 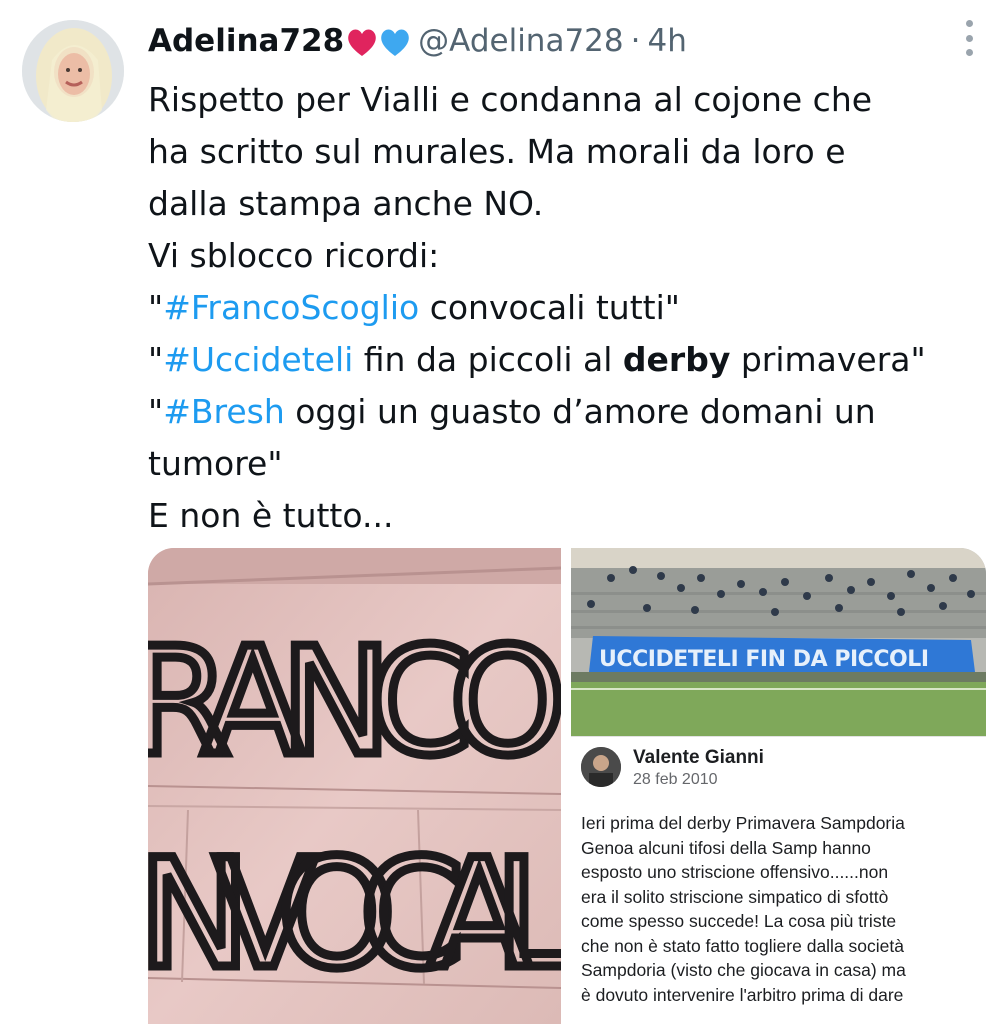 I want to click on timestamp: 4h, so click(x=666, y=41).